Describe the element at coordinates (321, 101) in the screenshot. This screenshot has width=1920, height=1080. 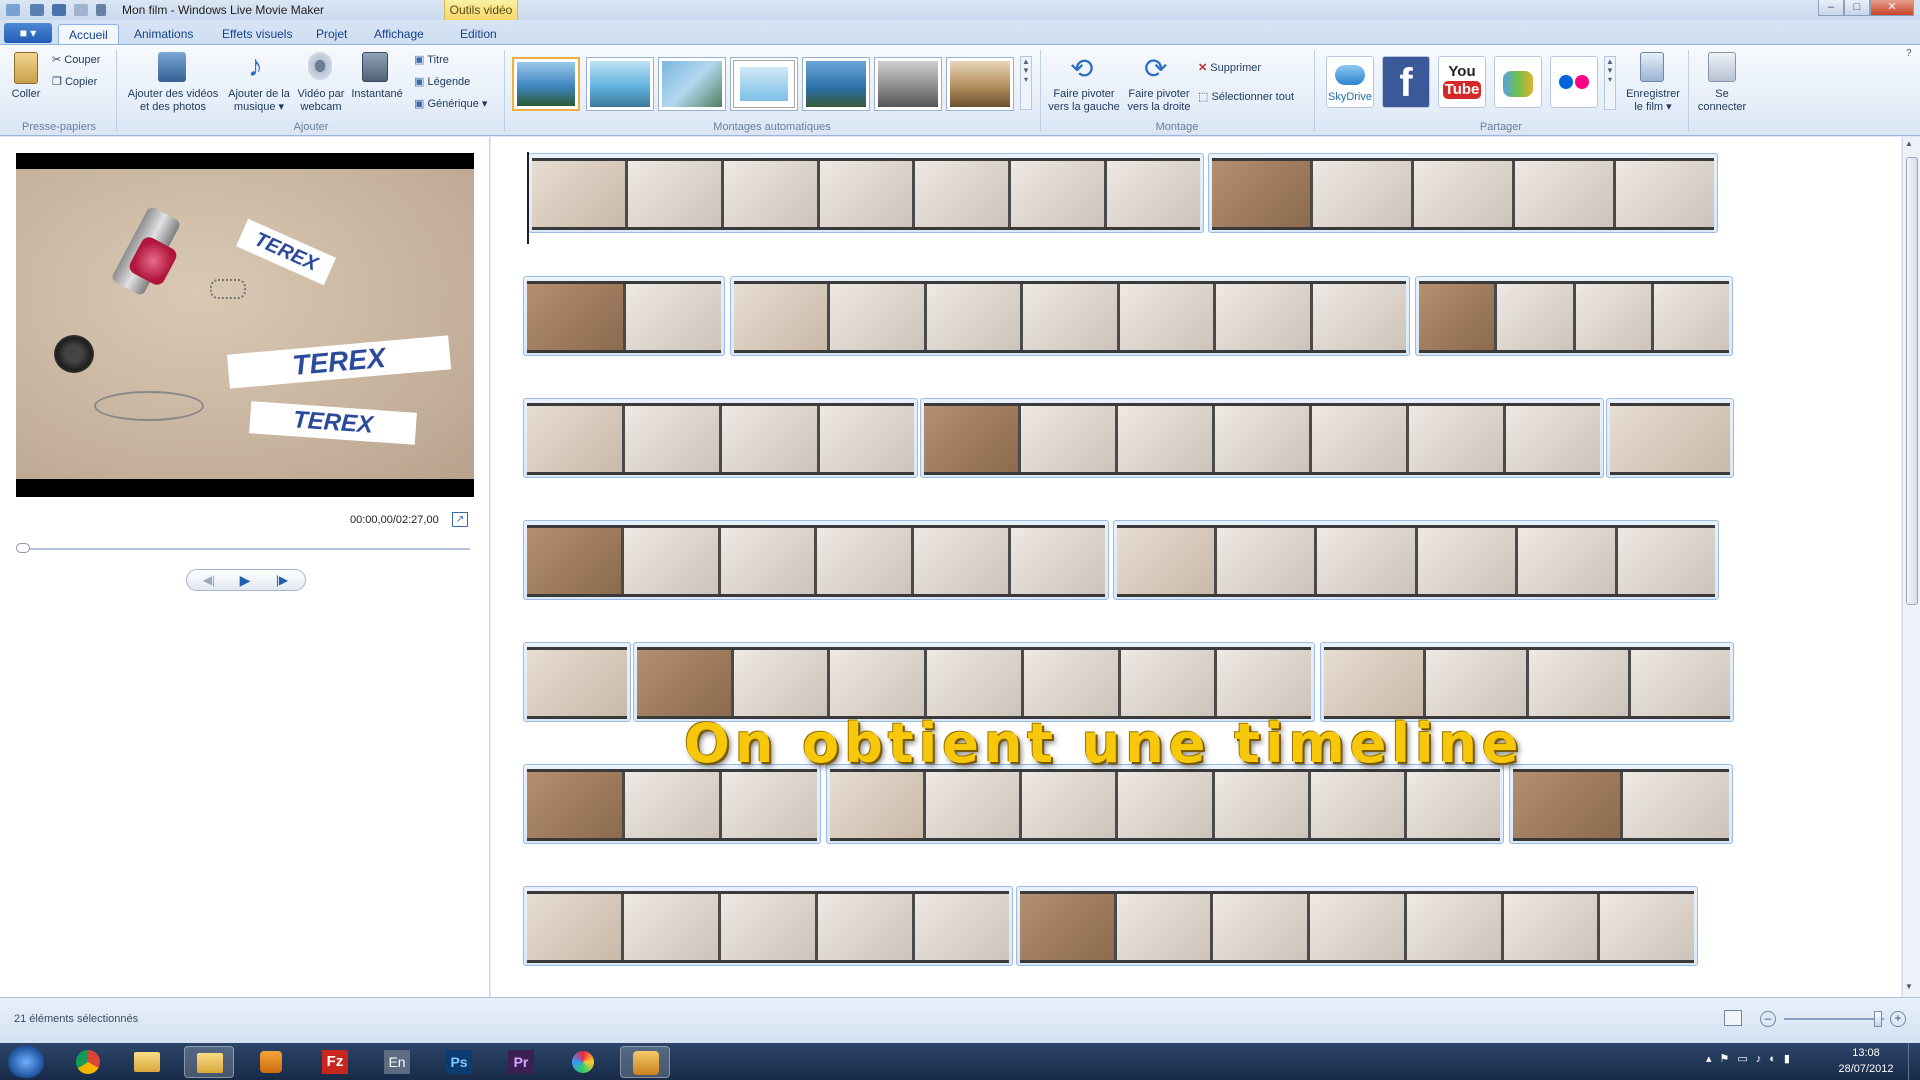
I see `webcam-video-button: Vidéo par webcam` at that location.